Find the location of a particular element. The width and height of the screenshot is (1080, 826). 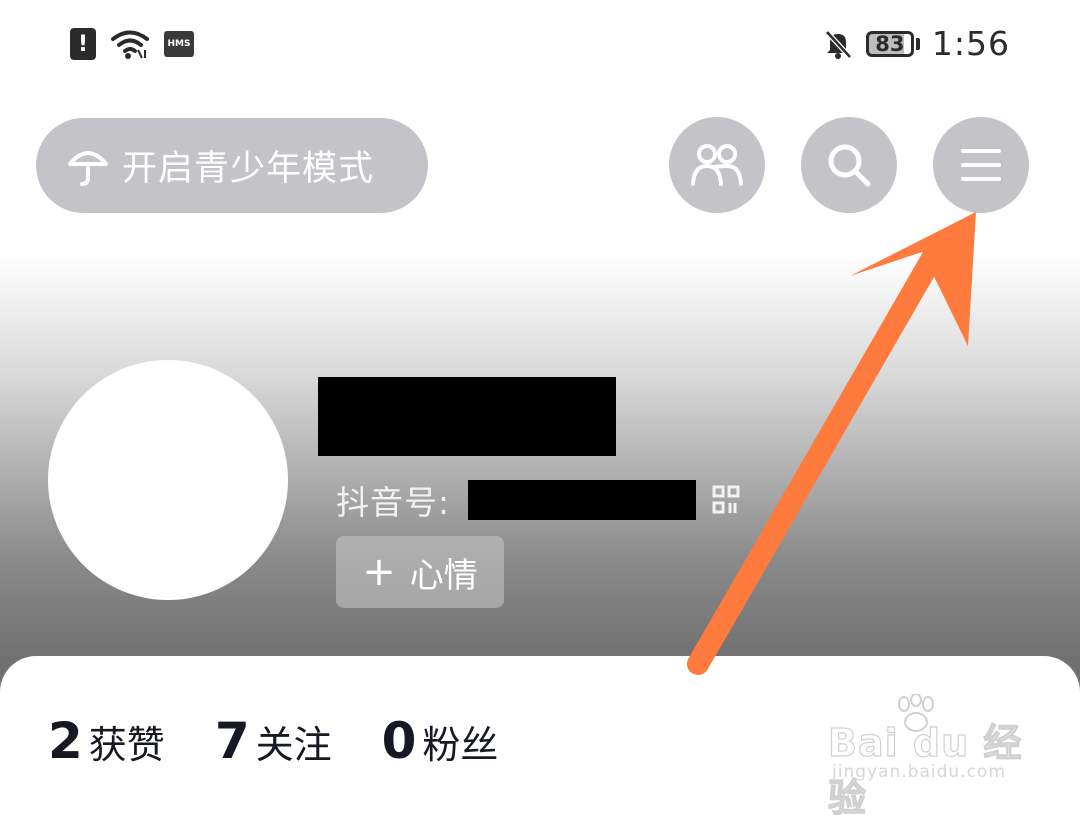

status-left: ! HMS is located at coordinates (132, 44).